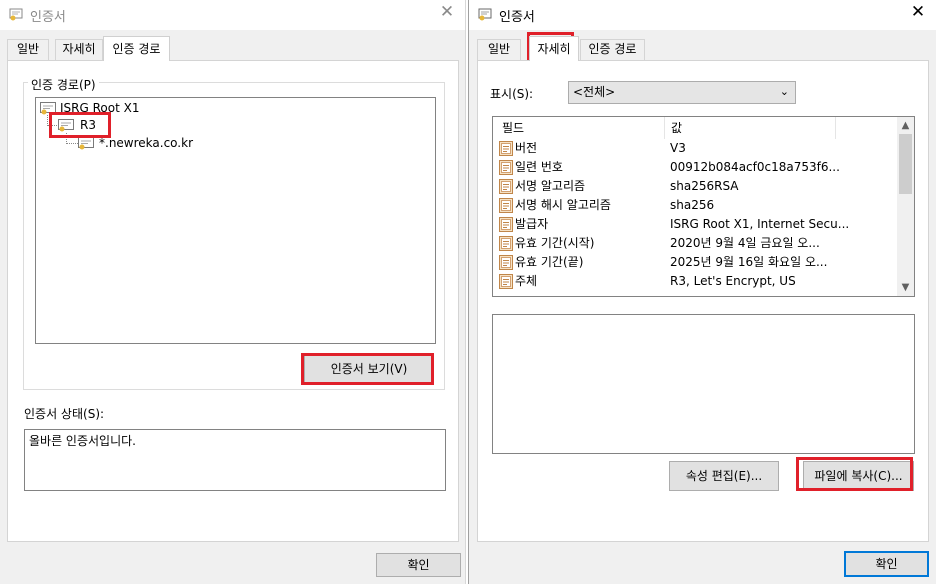 This screenshot has height=584, width=936. I want to click on column-header-value: 값, so click(676, 127).